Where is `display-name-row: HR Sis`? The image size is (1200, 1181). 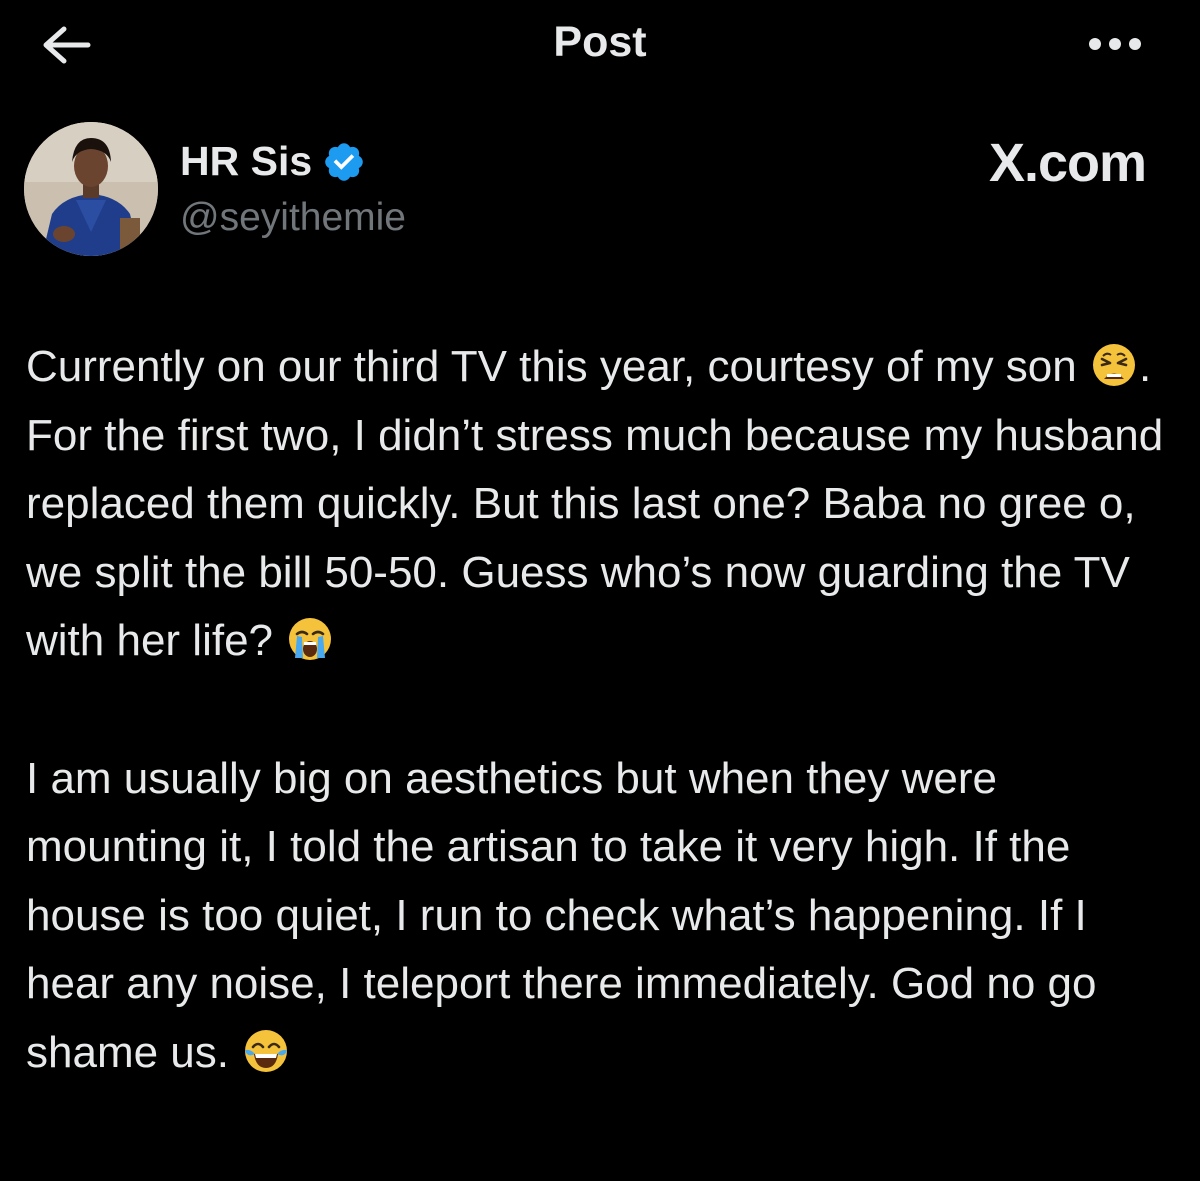 display-name-row: HR Sis is located at coordinates (273, 161).